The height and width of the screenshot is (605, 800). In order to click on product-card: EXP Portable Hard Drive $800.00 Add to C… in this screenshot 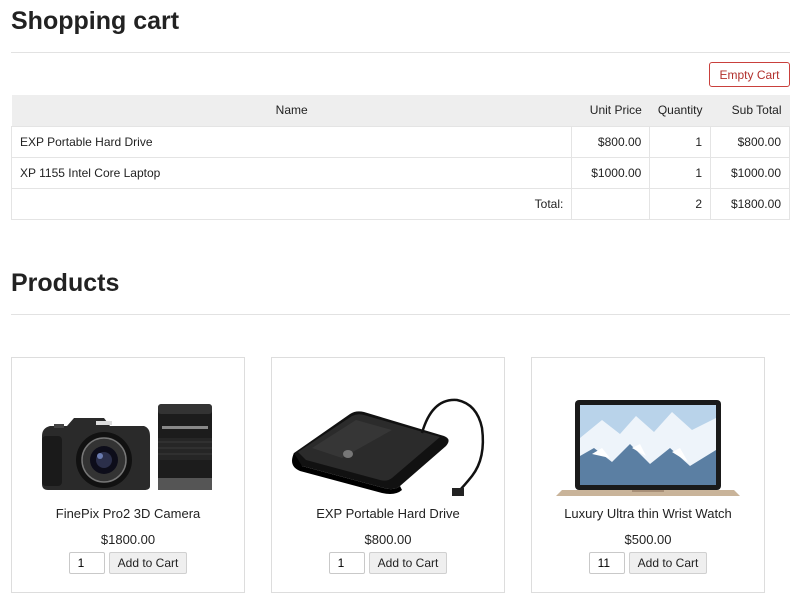, I will do `click(388, 475)`.